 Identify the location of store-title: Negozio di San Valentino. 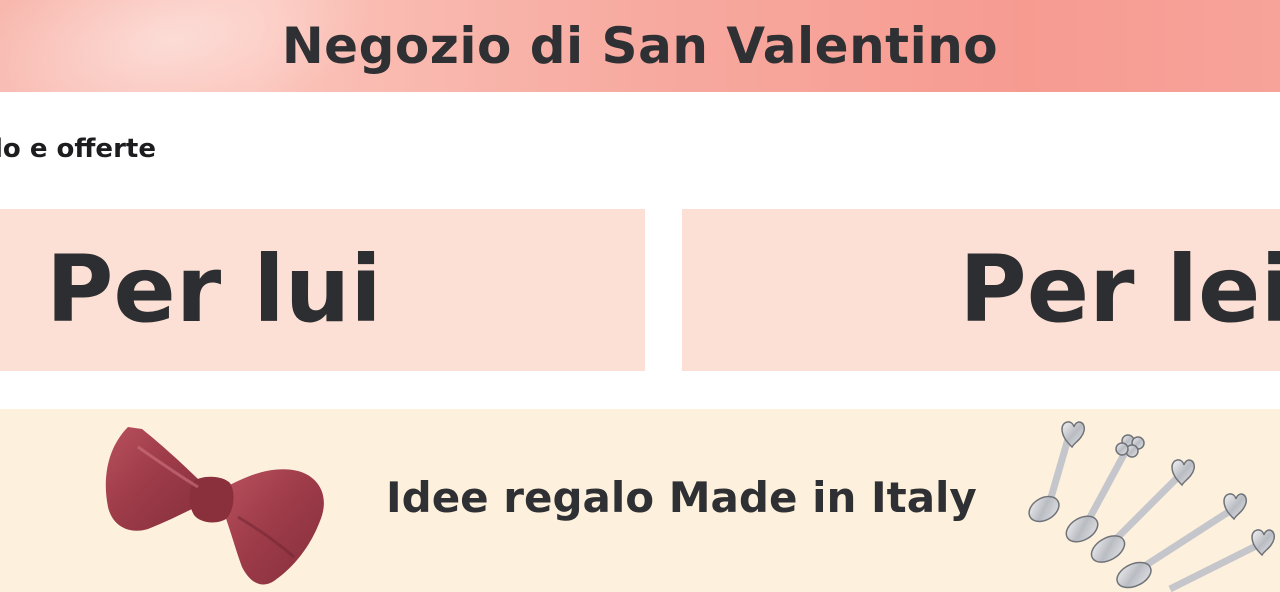
(640, 46).